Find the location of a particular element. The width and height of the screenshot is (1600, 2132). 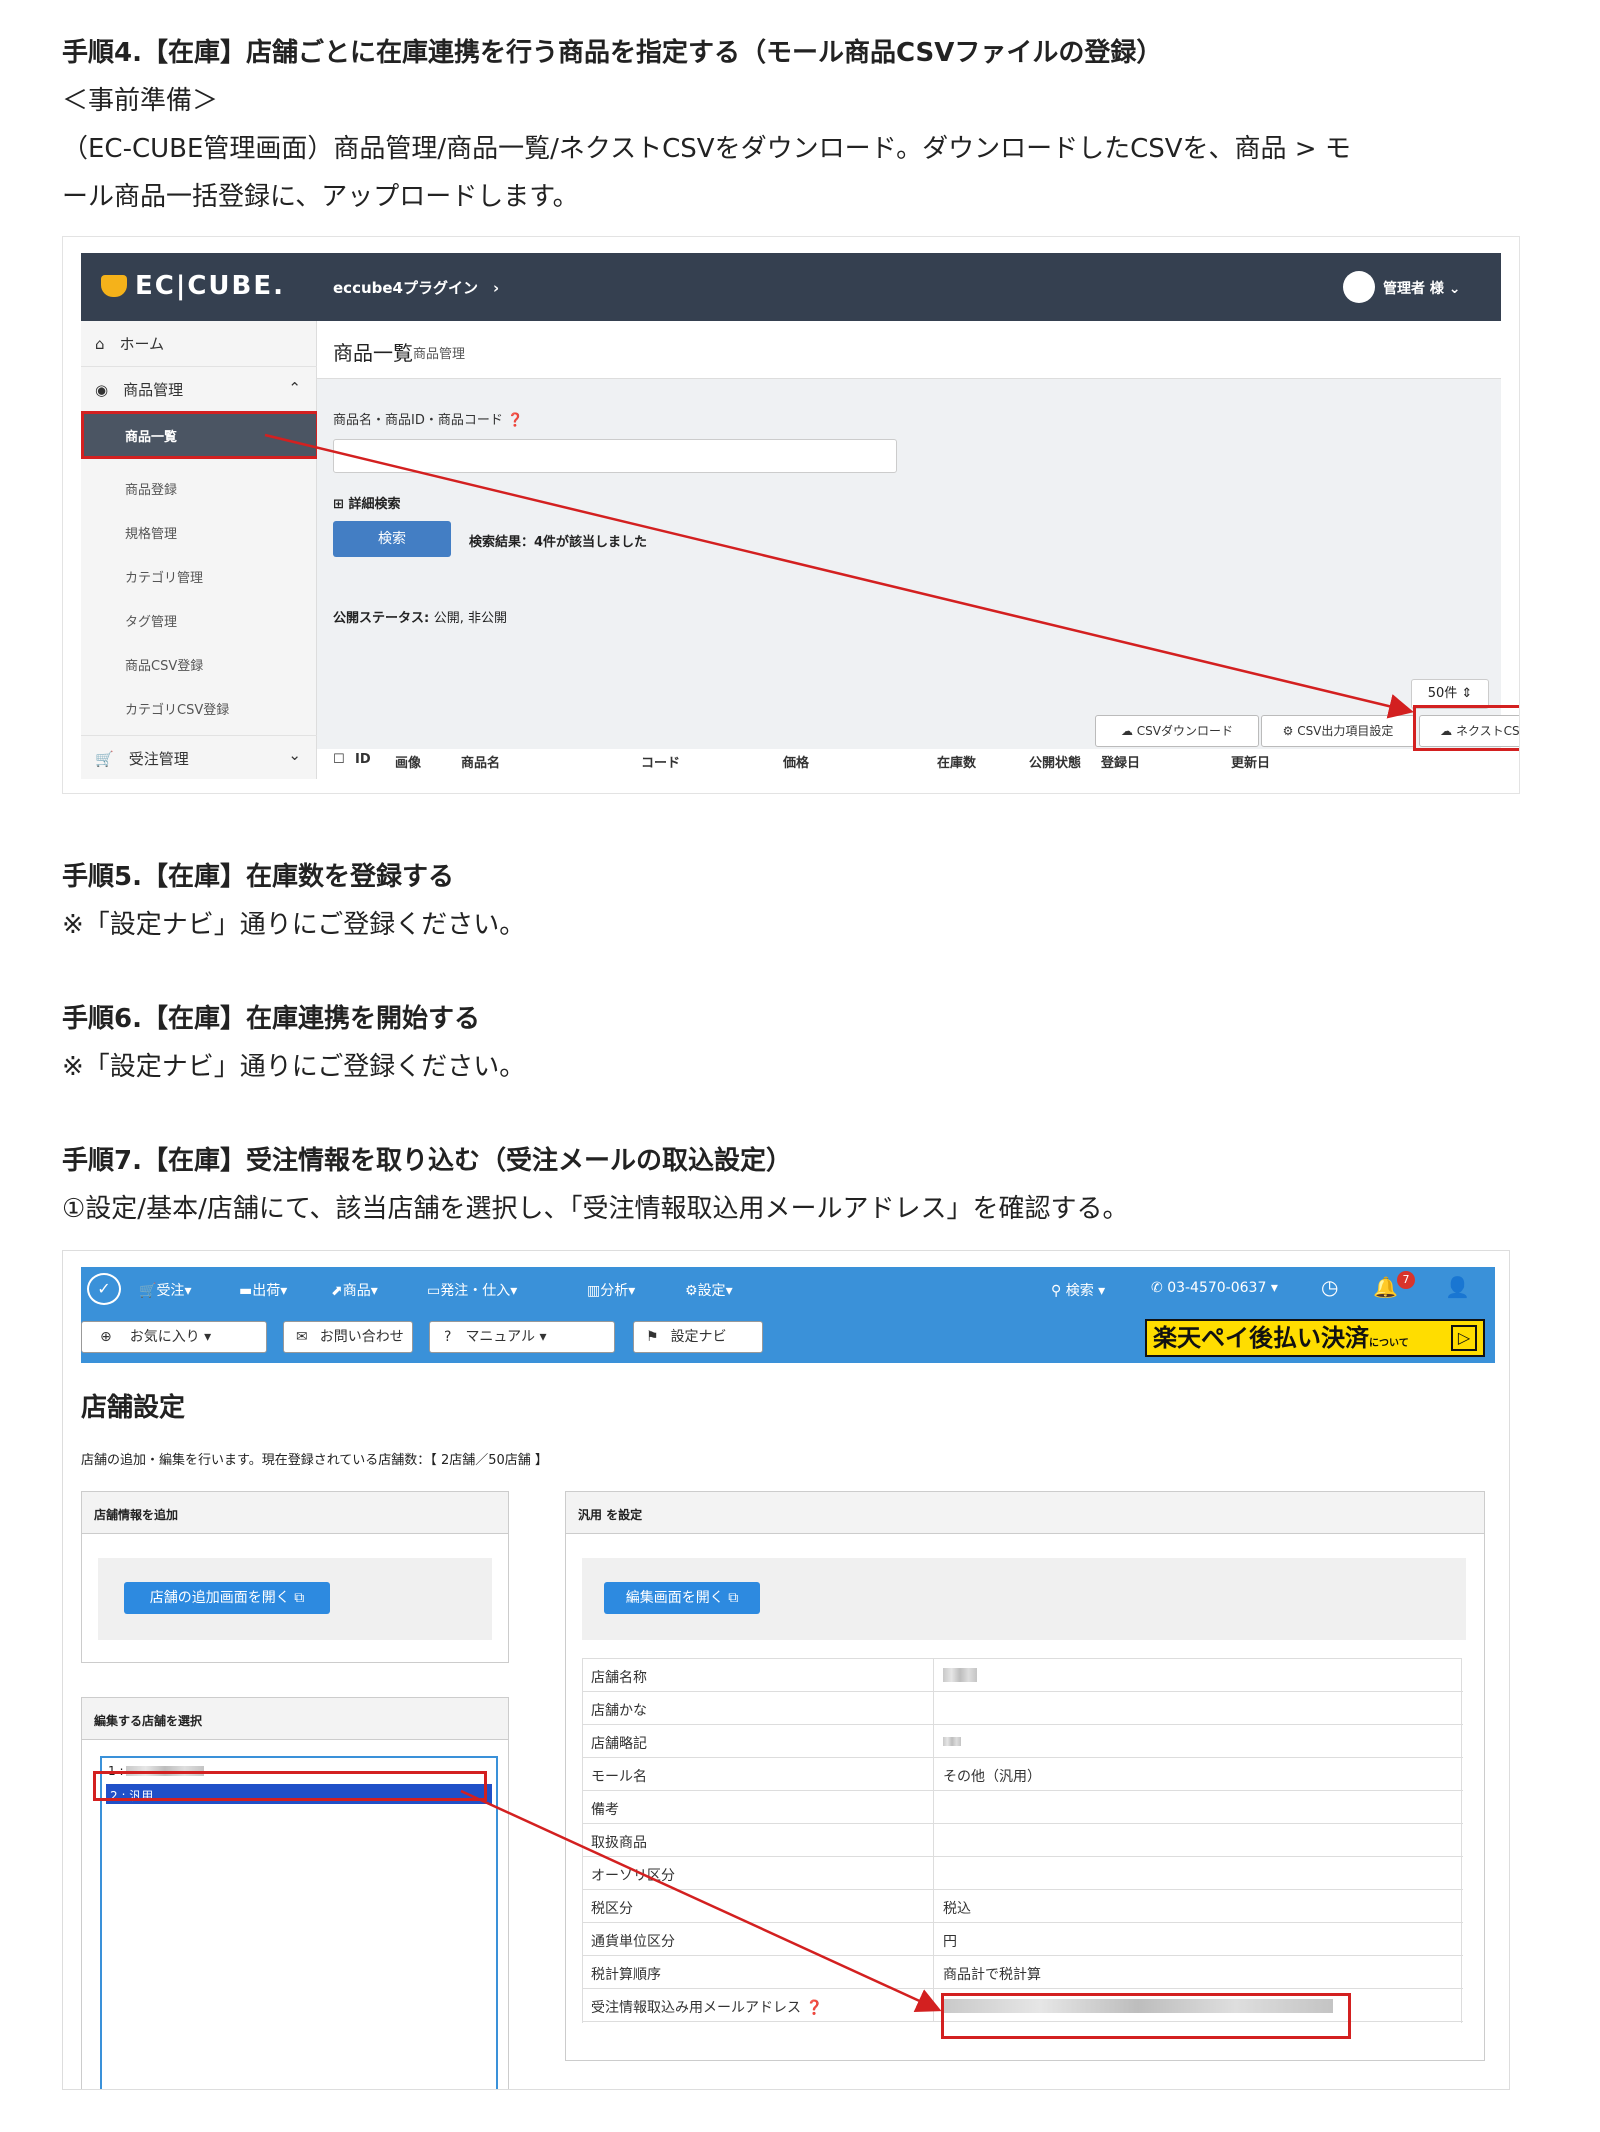

step4-body-line2: ール商品一括登録に、アップロードします。 is located at coordinates (320, 197).